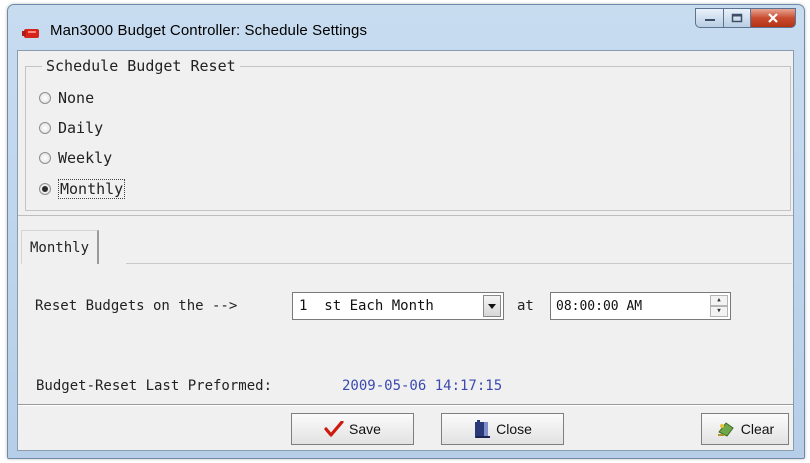  I want to click on radio-option-weekly: Weekly, so click(75, 158).